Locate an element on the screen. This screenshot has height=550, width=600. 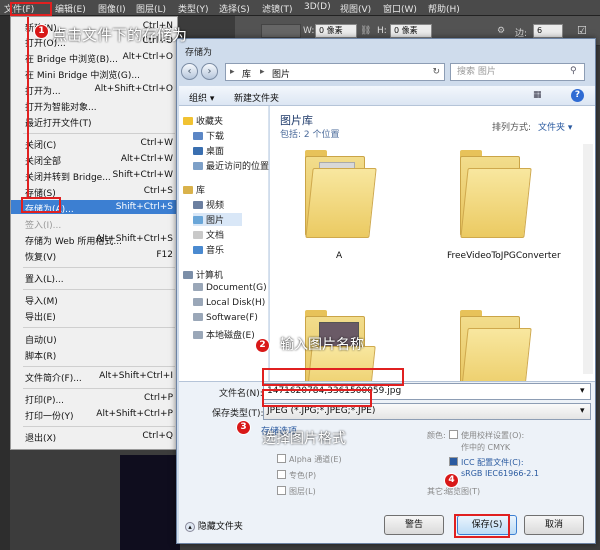
folder-freevideotojpgconverter is located at coordinates (496, 193).